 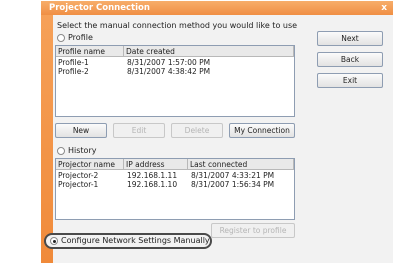 I want to click on date-created-column-header: Date created, so click(x=209, y=51).